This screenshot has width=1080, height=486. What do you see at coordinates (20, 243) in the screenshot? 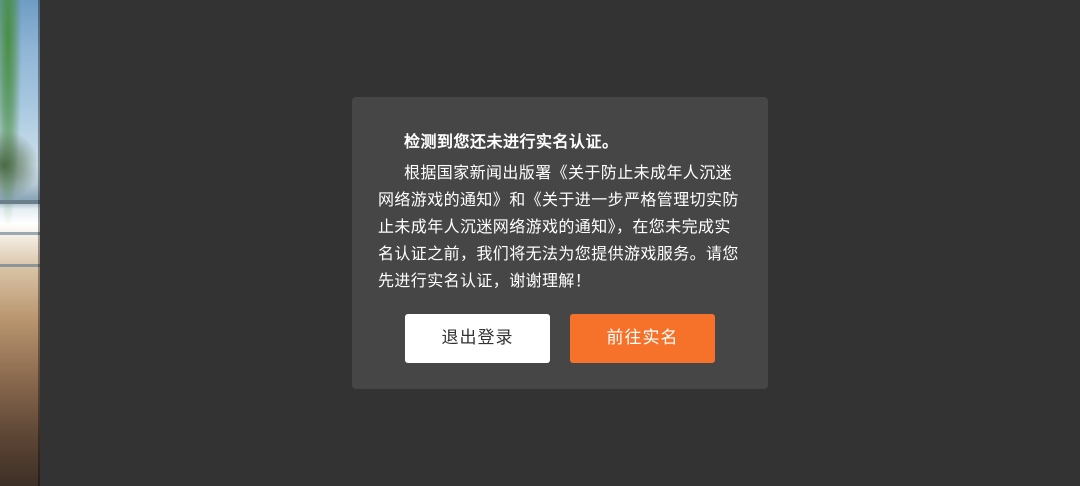
I see `background-game-scene` at bounding box center [20, 243].